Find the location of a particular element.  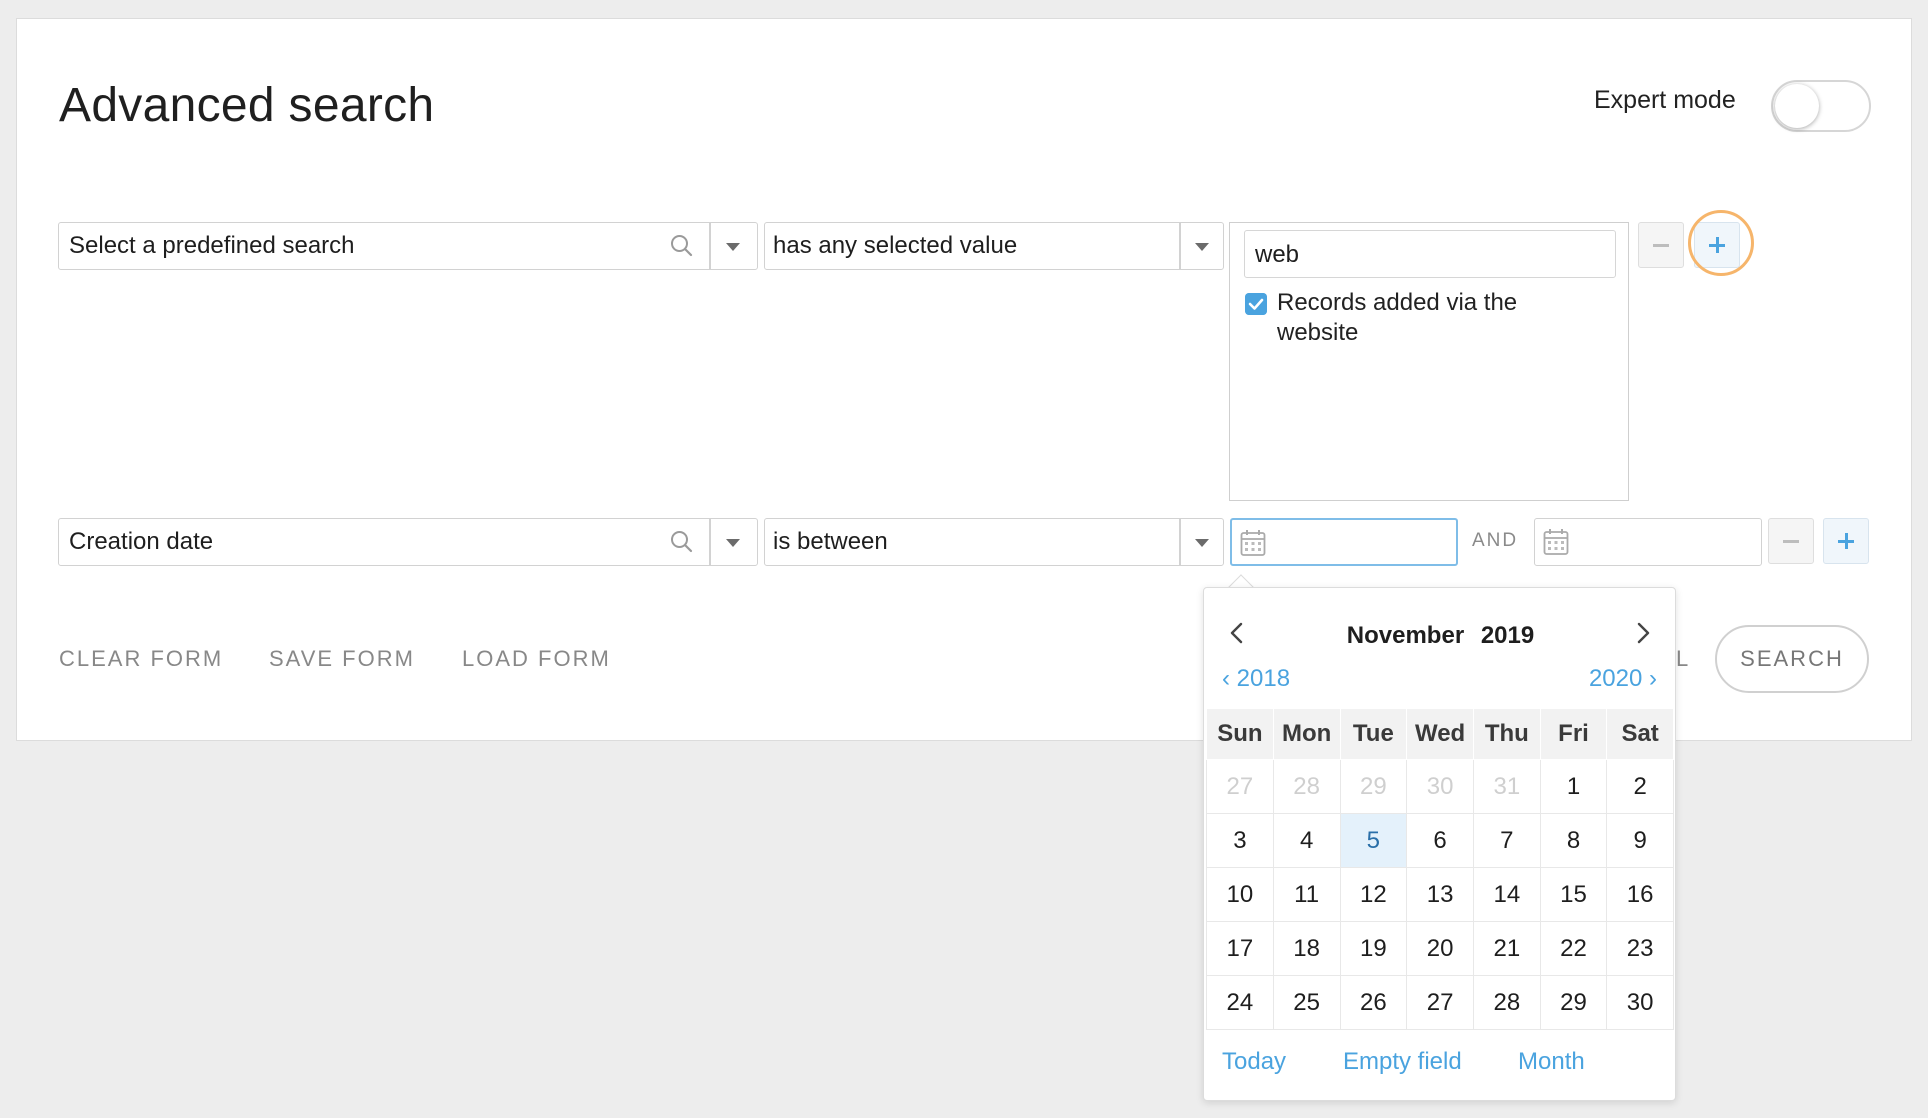

calendar-day: 6 is located at coordinates (1440, 840).